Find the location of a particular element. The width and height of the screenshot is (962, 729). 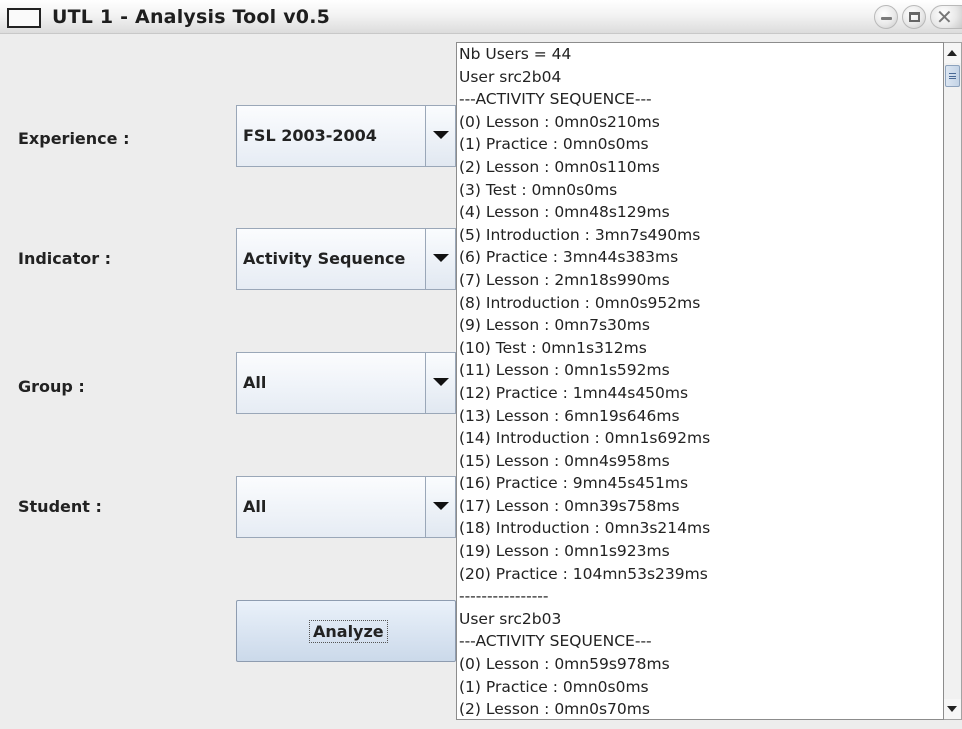

maximize-button is located at coordinates (914, 17).